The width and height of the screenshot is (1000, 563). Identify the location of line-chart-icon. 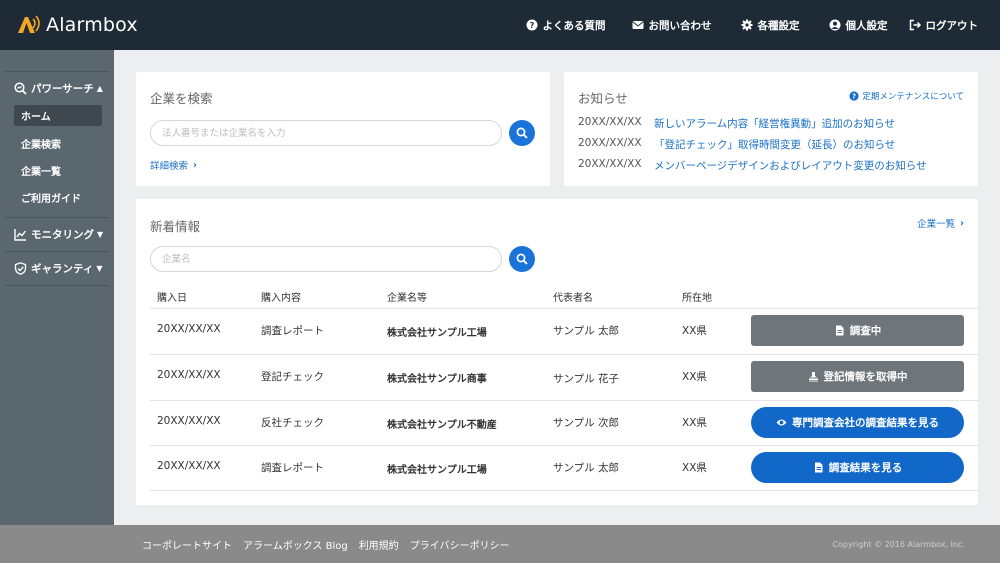
(20, 235).